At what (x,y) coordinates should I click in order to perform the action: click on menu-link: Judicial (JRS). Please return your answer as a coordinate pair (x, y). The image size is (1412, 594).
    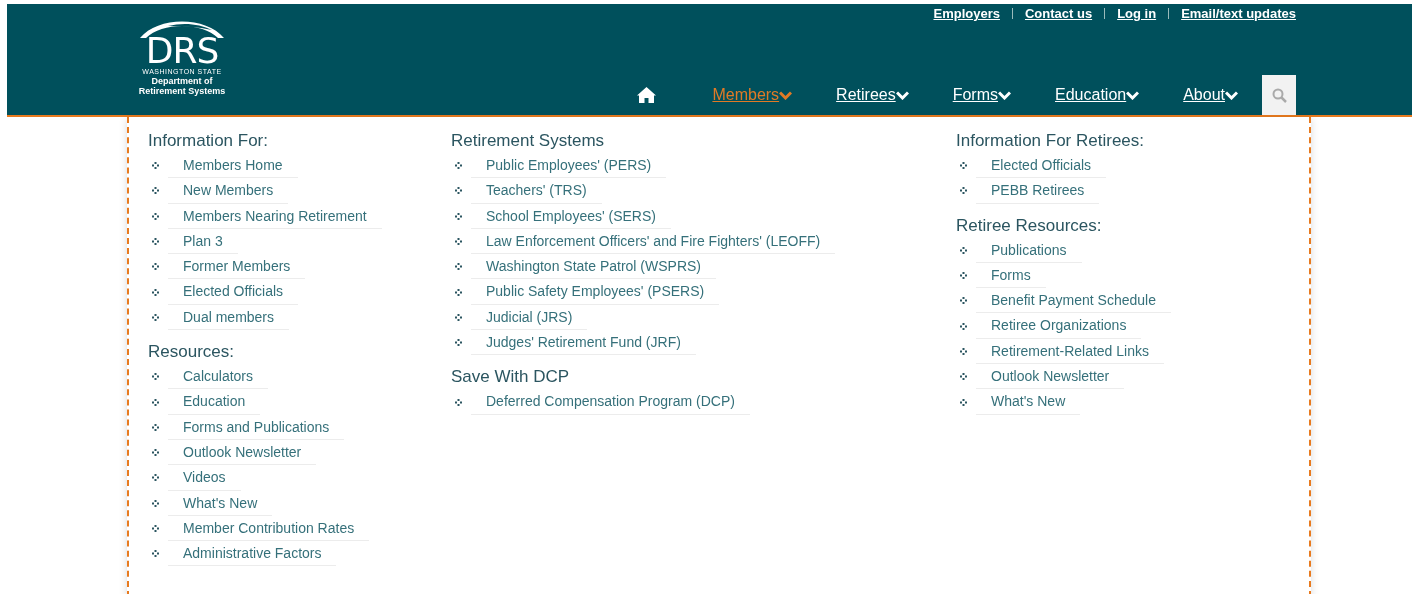
    Looking at the image, I should click on (529, 317).